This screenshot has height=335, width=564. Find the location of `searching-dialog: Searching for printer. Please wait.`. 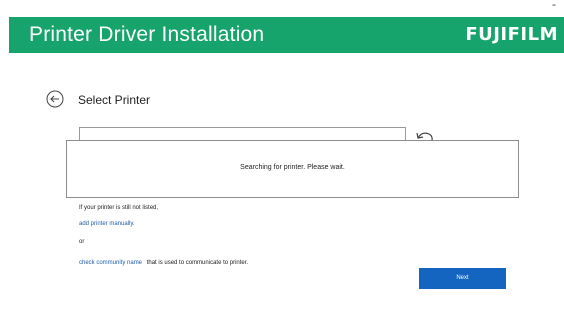

searching-dialog: Searching for printer. Please wait. is located at coordinates (292, 169).